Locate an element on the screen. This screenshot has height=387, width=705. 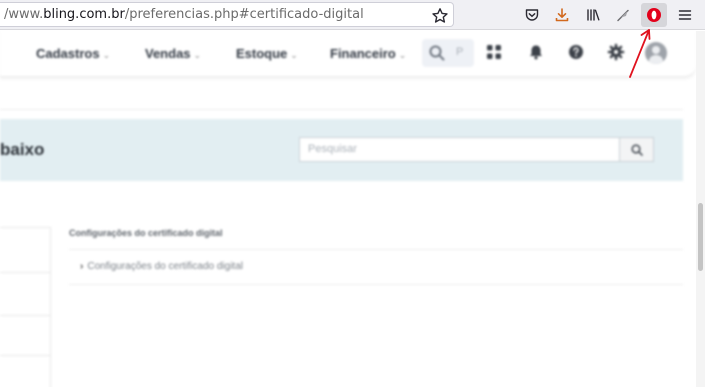
opera-vpn-button is located at coordinates (654, 15).